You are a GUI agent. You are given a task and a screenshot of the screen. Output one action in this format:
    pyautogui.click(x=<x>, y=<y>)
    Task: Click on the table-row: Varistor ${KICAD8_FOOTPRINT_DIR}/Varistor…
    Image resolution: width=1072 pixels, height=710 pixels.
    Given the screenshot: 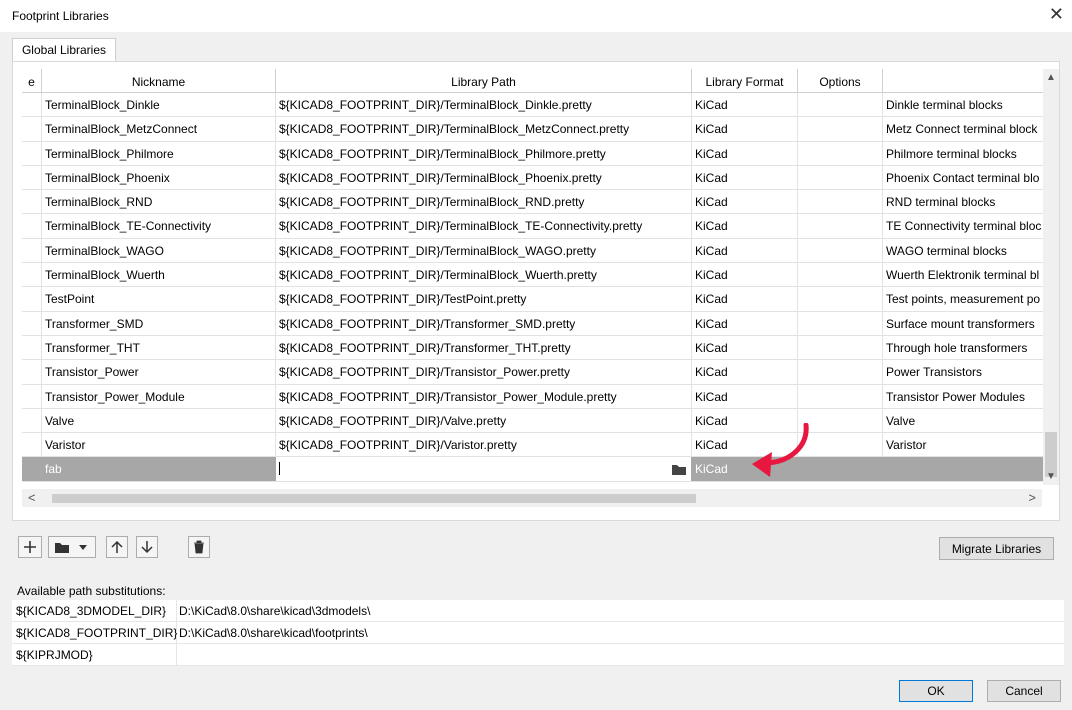 What is the action you would take?
    pyautogui.click(x=536, y=445)
    